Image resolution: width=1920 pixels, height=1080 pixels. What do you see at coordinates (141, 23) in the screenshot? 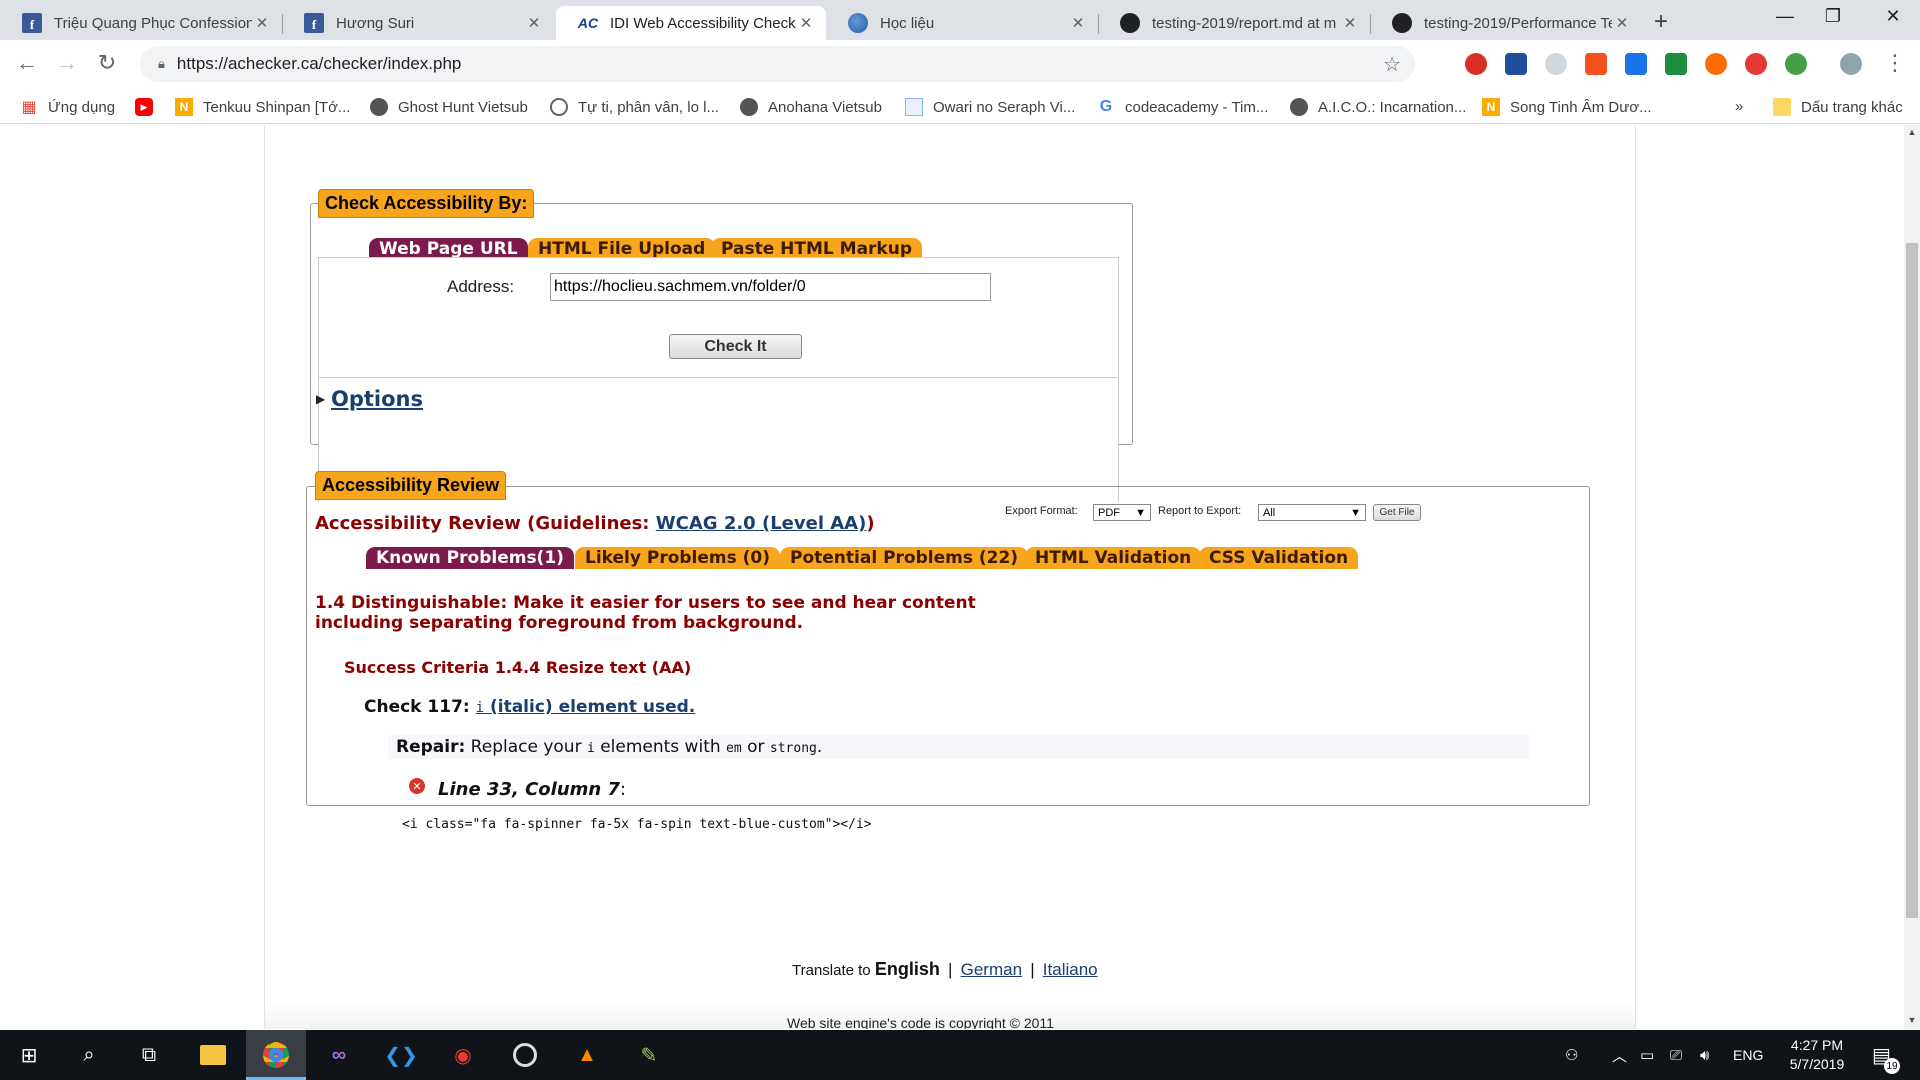
I see `browser-tab: f Triệu Quang Phục Confession ✕` at bounding box center [141, 23].